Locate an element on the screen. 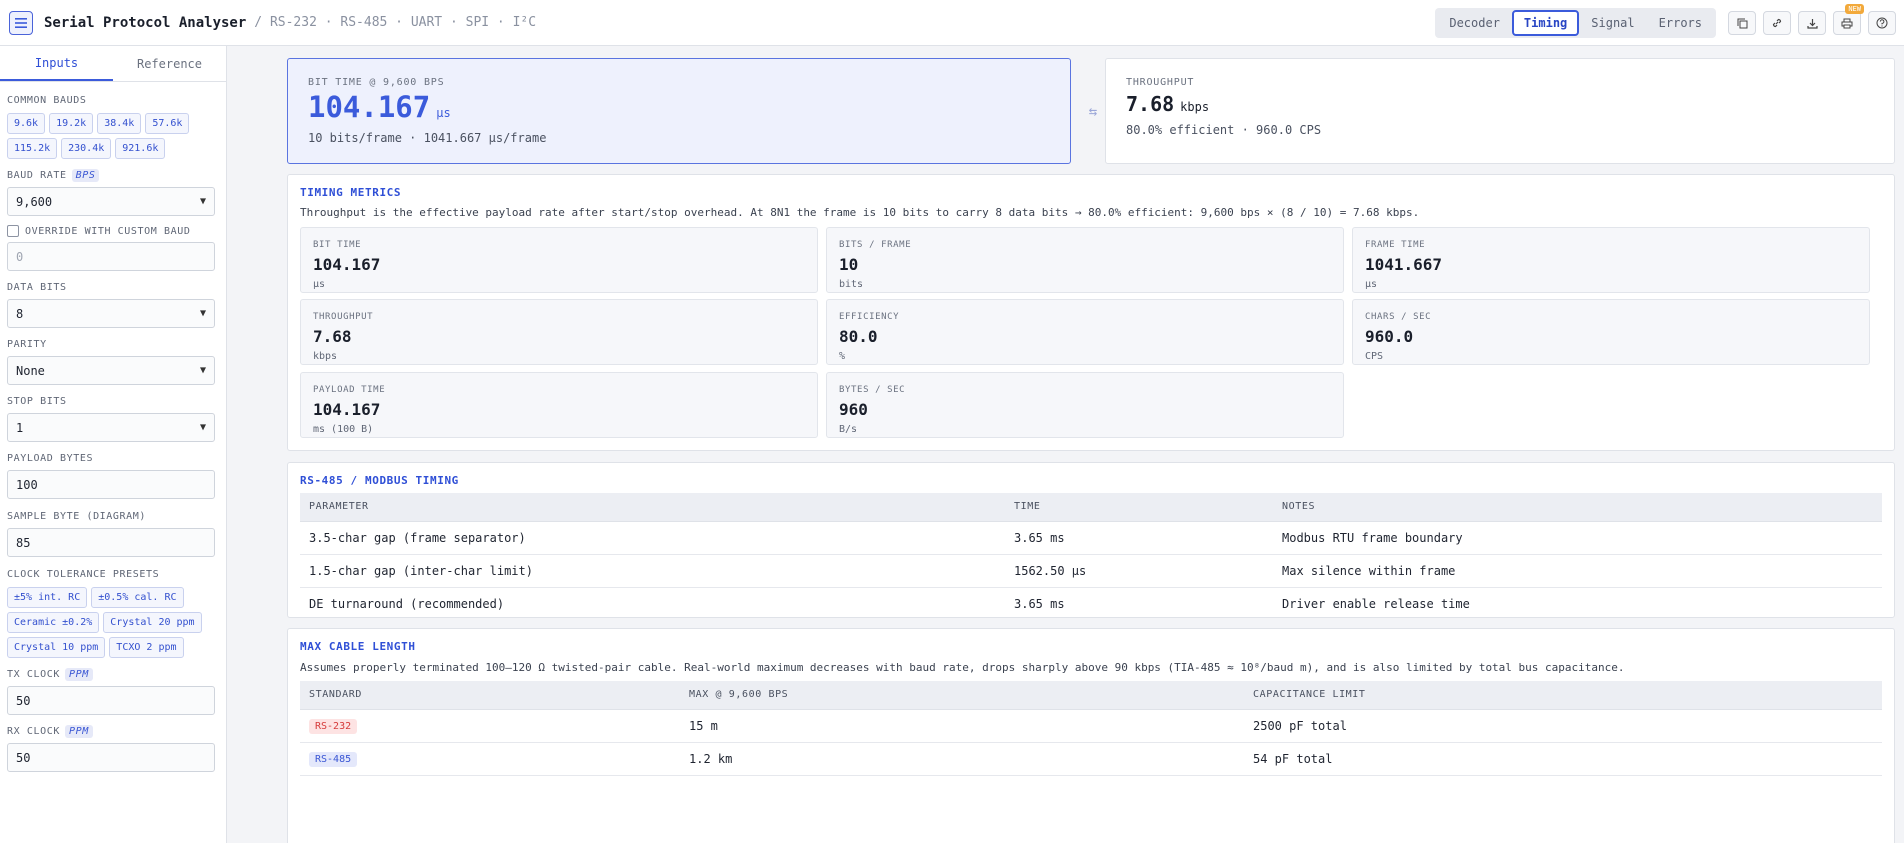 The height and width of the screenshot is (843, 1904). stop-bits-value: 1 is located at coordinates (20, 427).